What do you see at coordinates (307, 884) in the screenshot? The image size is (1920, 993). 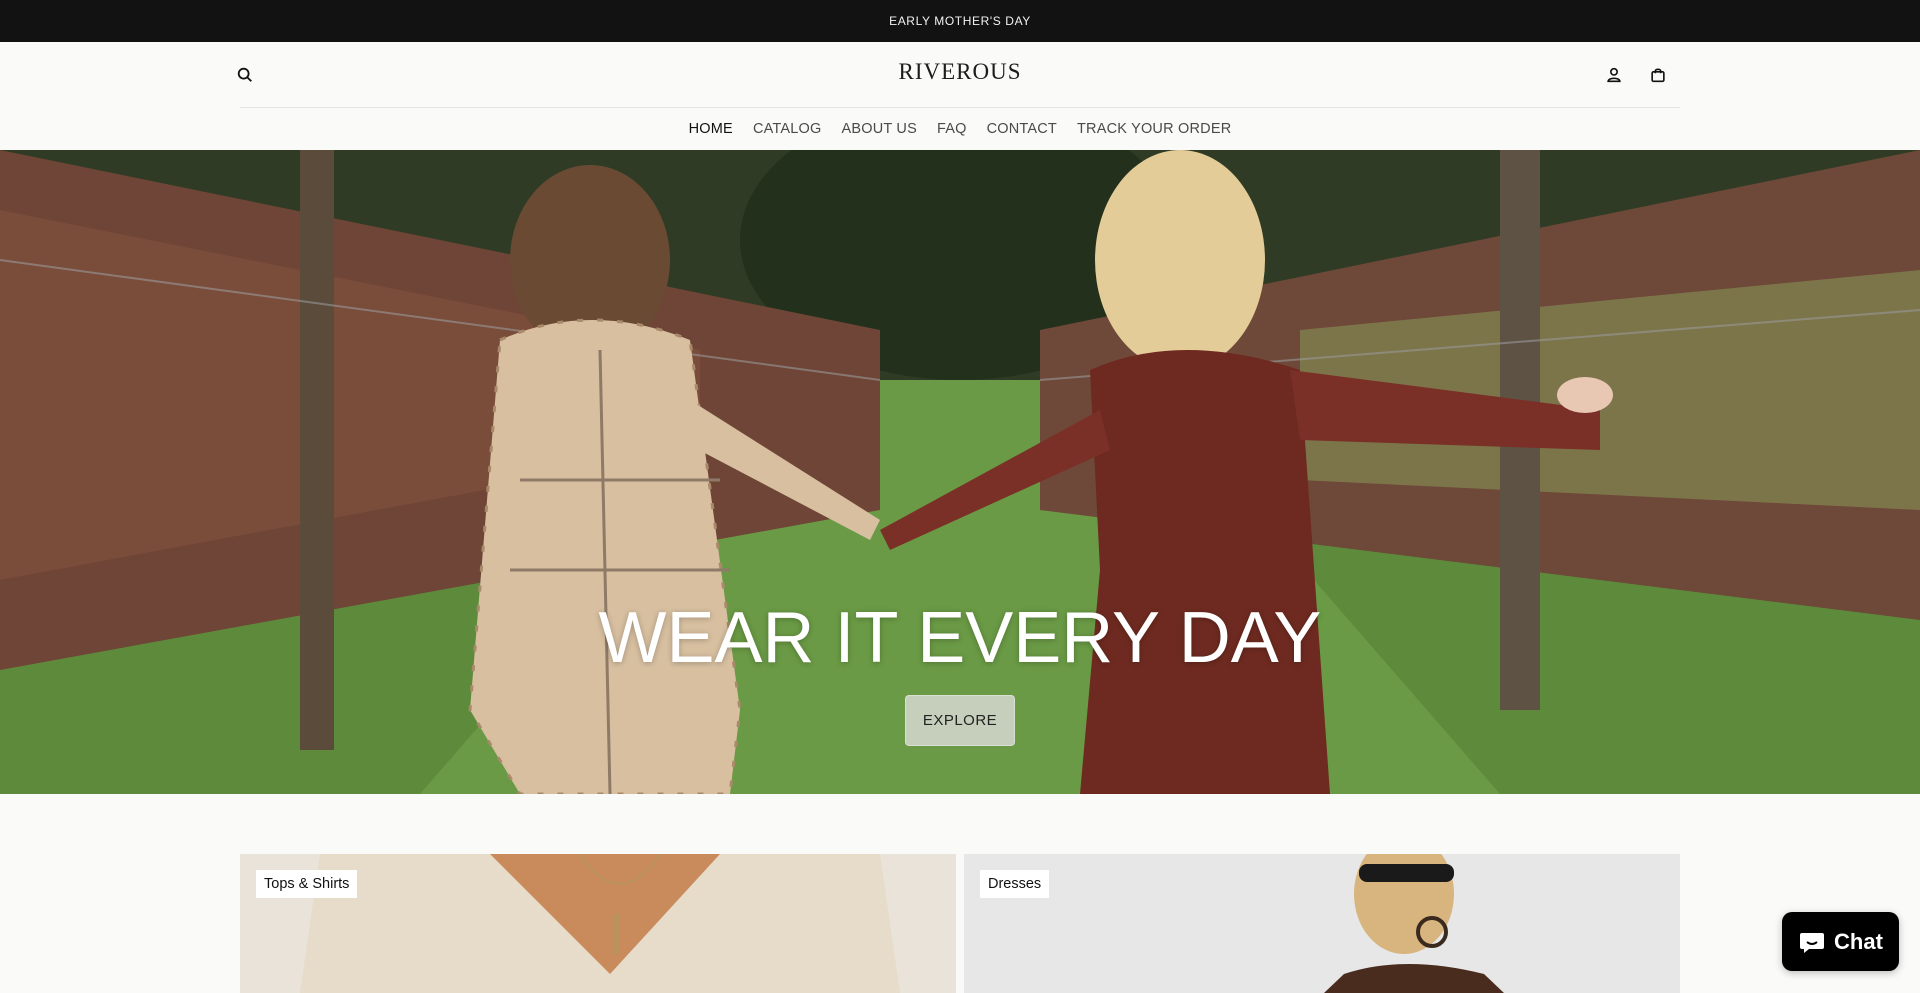 I see `collection-label: Tops & Shirts` at bounding box center [307, 884].